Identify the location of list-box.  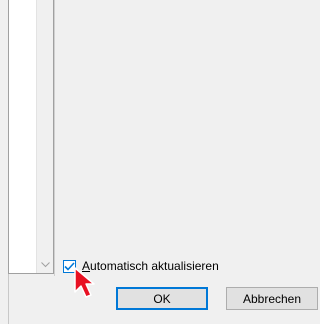
(31, 137).